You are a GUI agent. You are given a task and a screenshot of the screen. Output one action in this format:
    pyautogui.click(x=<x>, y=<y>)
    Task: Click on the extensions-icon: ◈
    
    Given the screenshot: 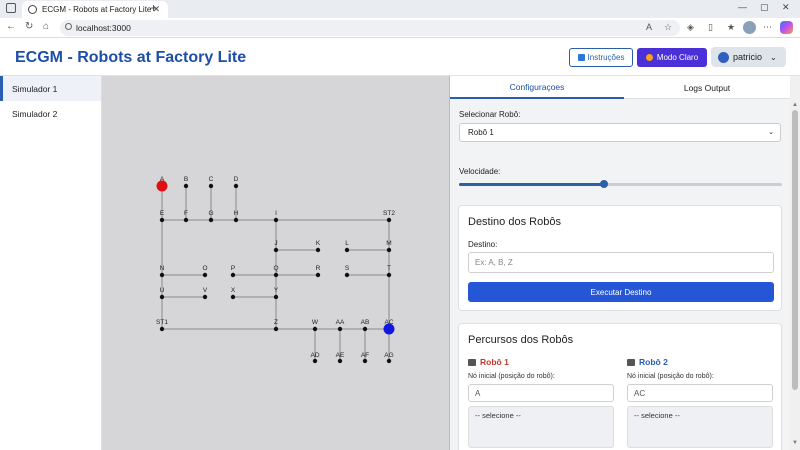 What is the action you would take?
    pyautogui.click(x=690, y=27)
    